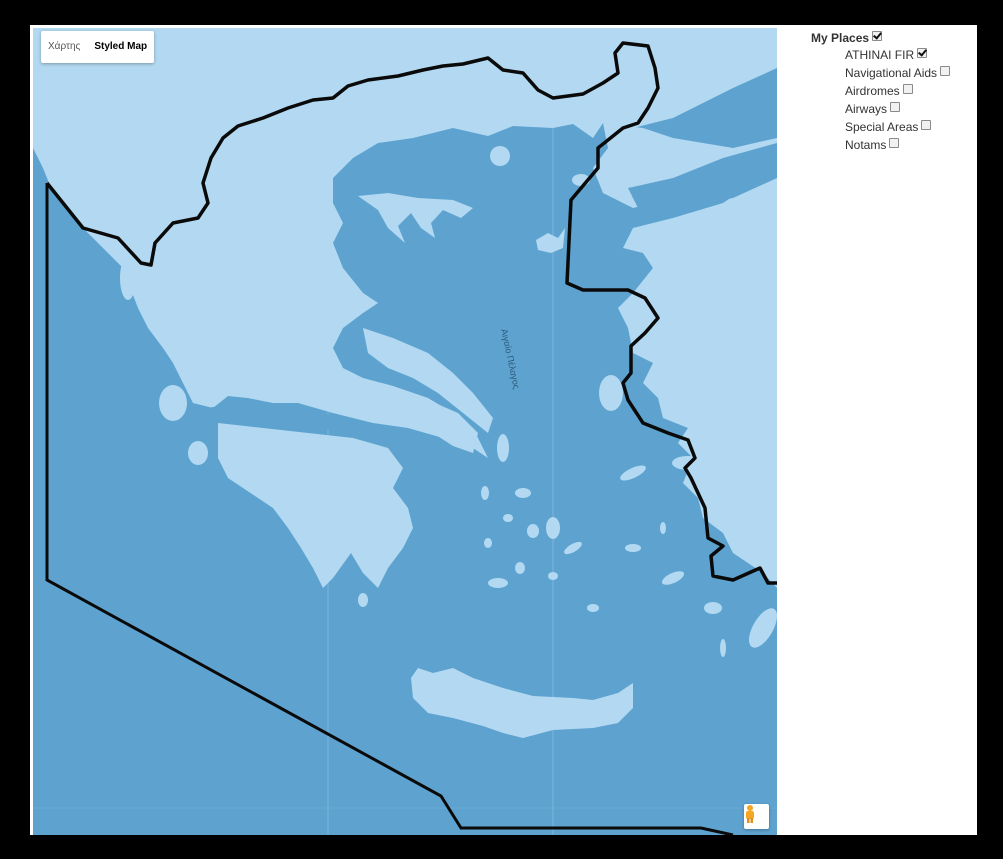 The height and width of the screenshot is (859, 1003). I want to click on map-type-roadmap-button: Χάρτης, so click(64, 47).